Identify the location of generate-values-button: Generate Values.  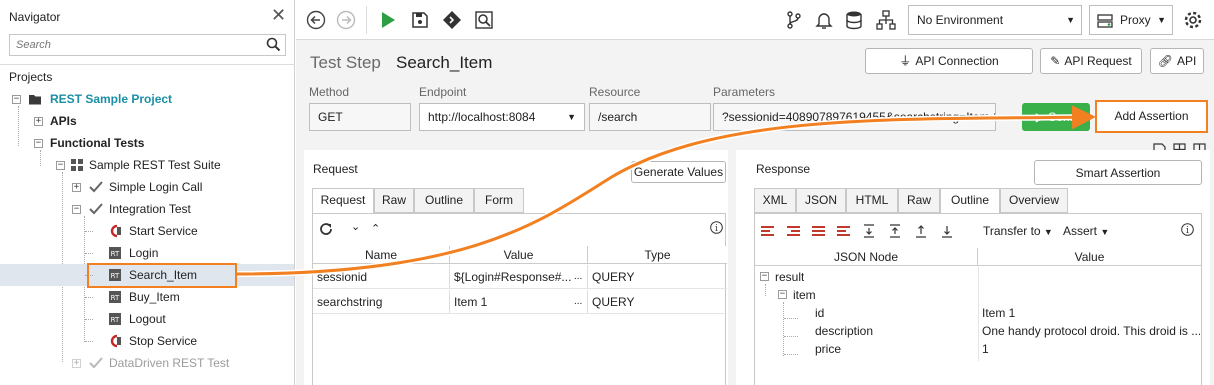
(678, 172).